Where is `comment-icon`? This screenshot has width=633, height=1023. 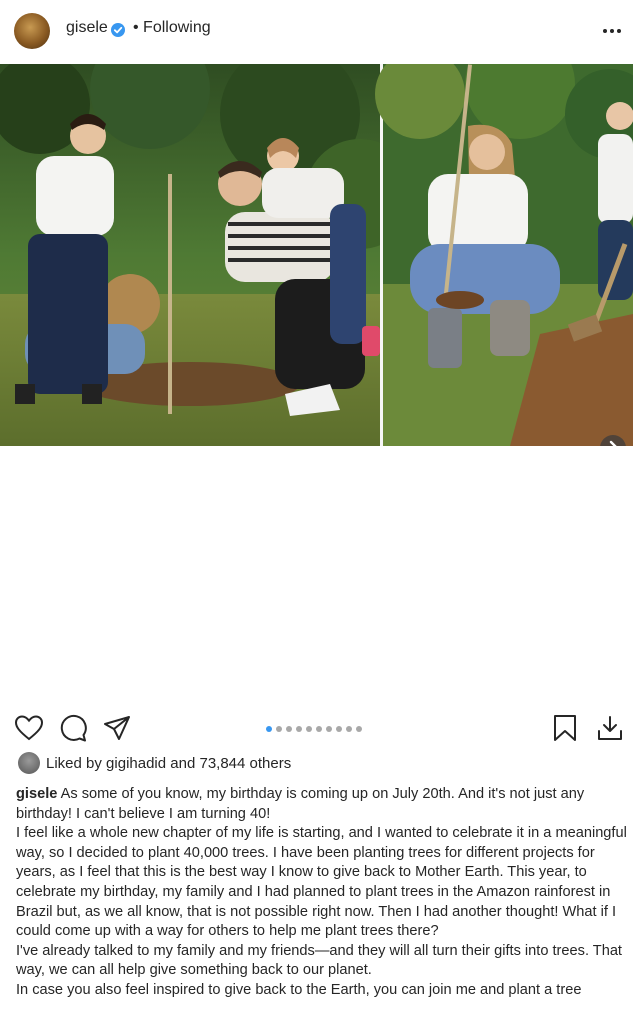 comment-icon is located at coordinates (73, 728).